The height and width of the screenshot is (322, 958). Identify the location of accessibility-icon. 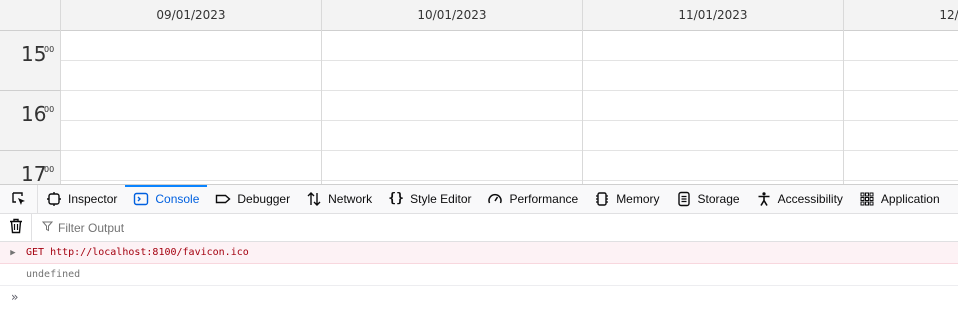
(764, 199).